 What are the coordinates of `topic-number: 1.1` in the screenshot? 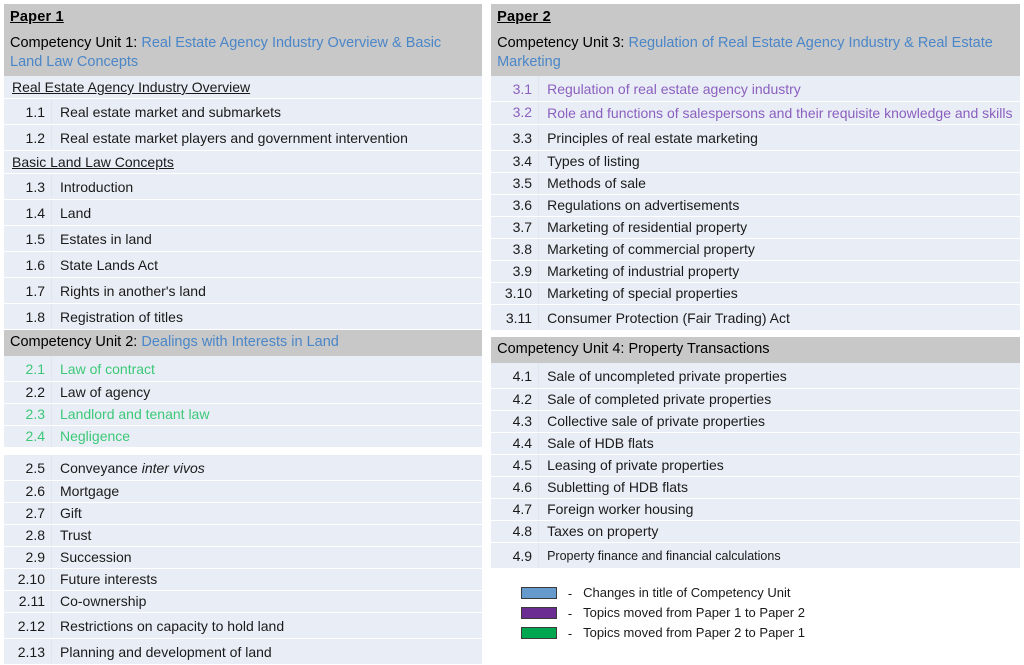 It's located at (28, 111).